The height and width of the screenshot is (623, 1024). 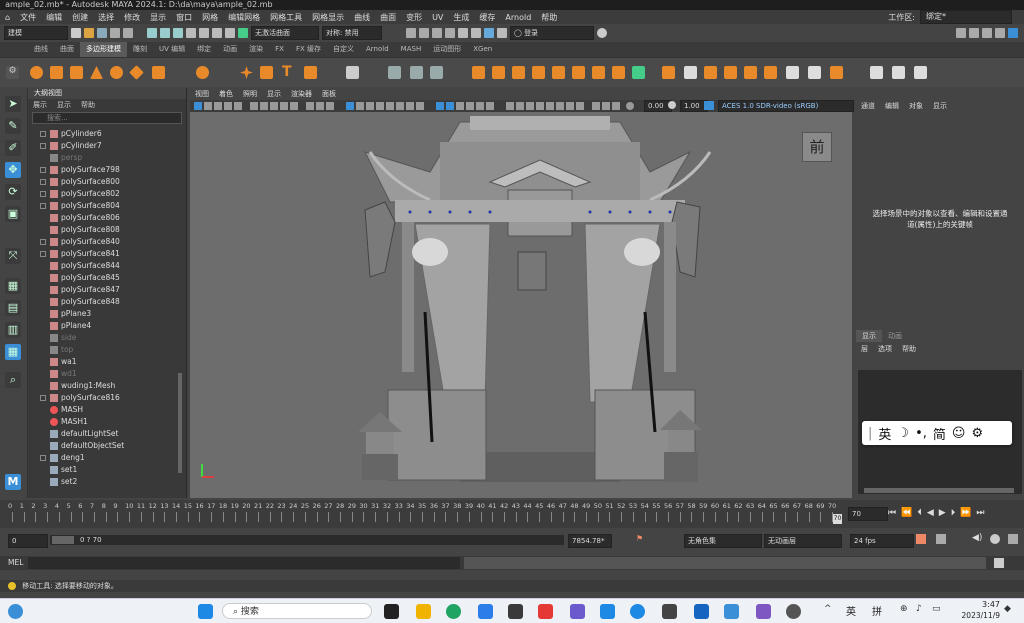 What do you see at coordinates (352, 33) in the screenshot?
I see `symmetry-dropdown: 对称: 禁用` at bounding box center [352, 33].